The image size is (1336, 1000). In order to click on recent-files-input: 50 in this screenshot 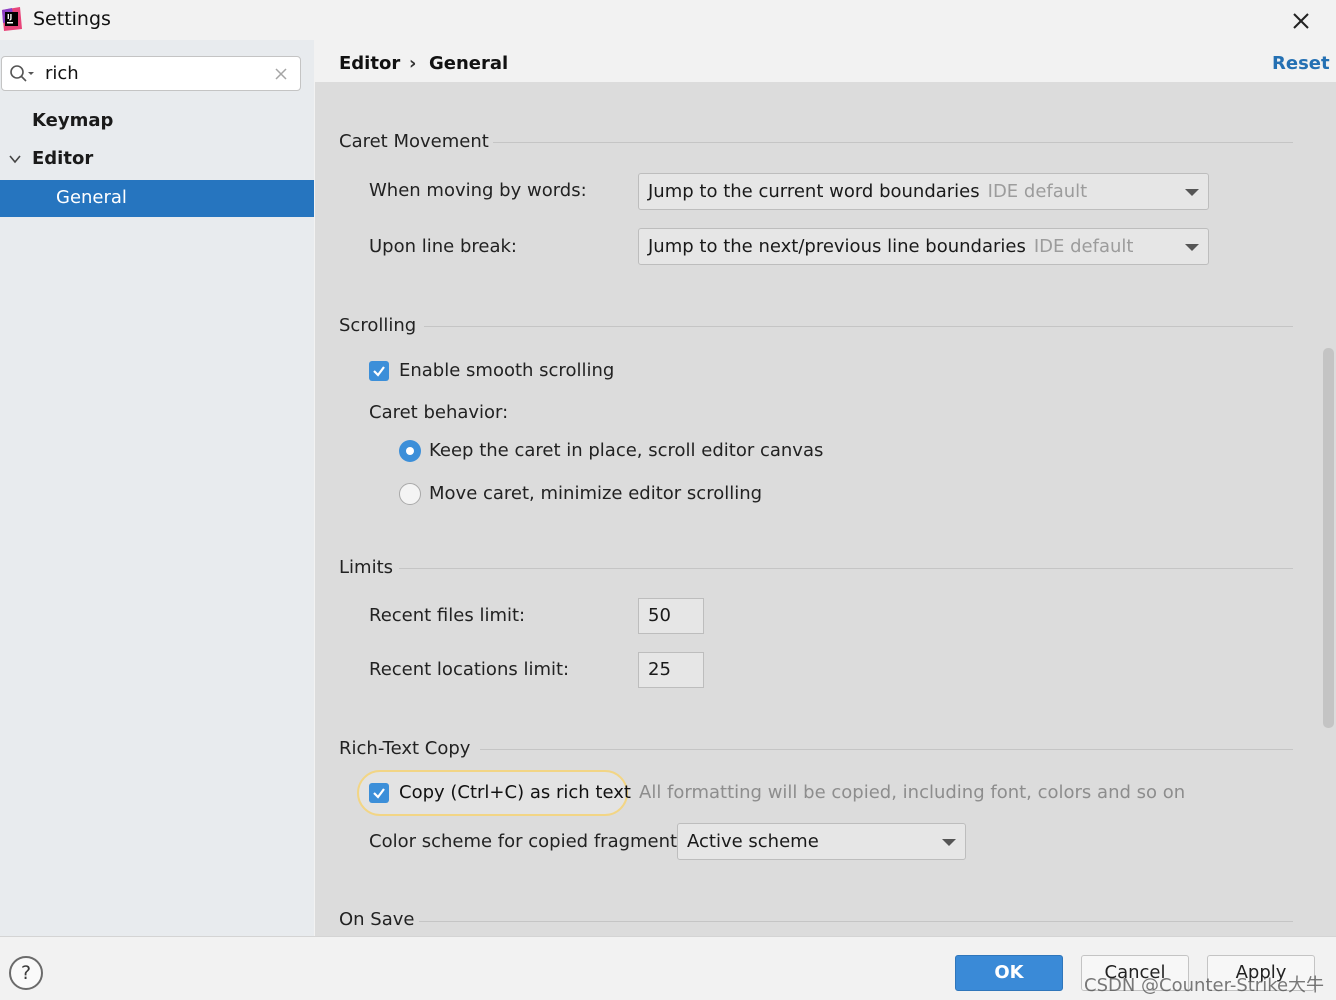, I will do `click(671, 616)`.